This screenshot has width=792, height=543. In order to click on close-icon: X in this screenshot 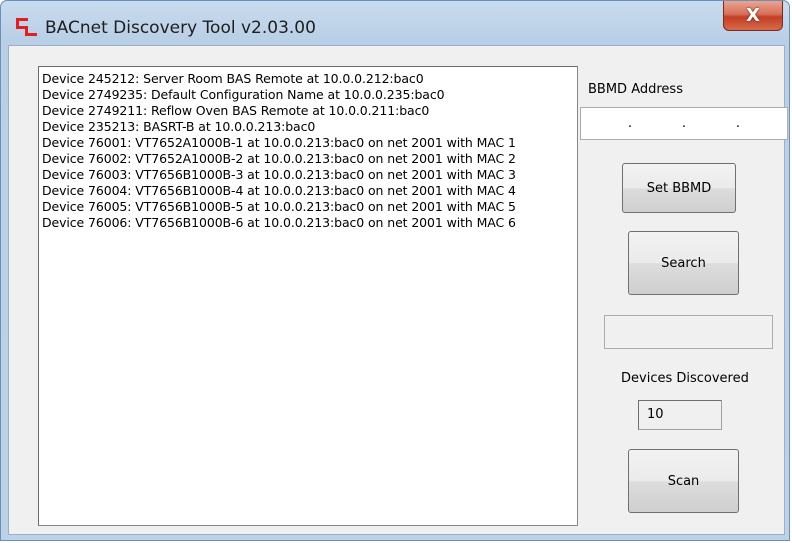, I will do `click(753, 15)`.